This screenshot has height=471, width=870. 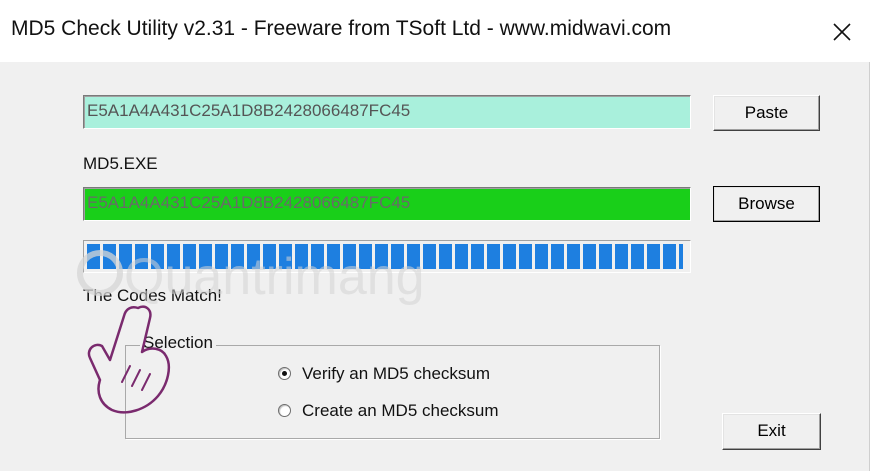 What do you see at coordinates (771, 431) in the screenshot?
I see `exit-button: Exit` at bounding box center [771, 431].